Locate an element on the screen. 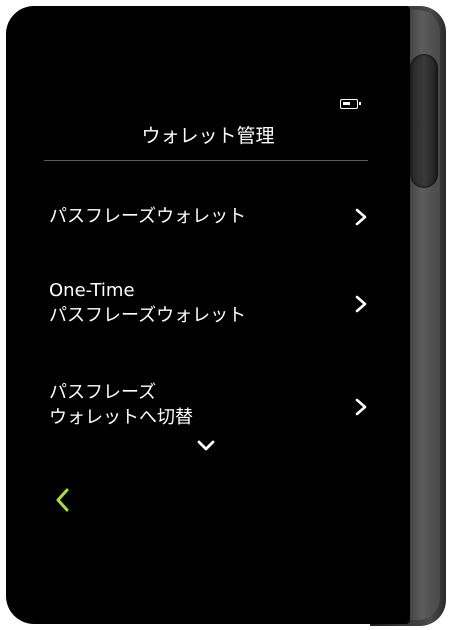 The image size is (450, 630). menu-item-label: パスフレーズ ウォレットへ切替 is located at coordinates (121, 405).